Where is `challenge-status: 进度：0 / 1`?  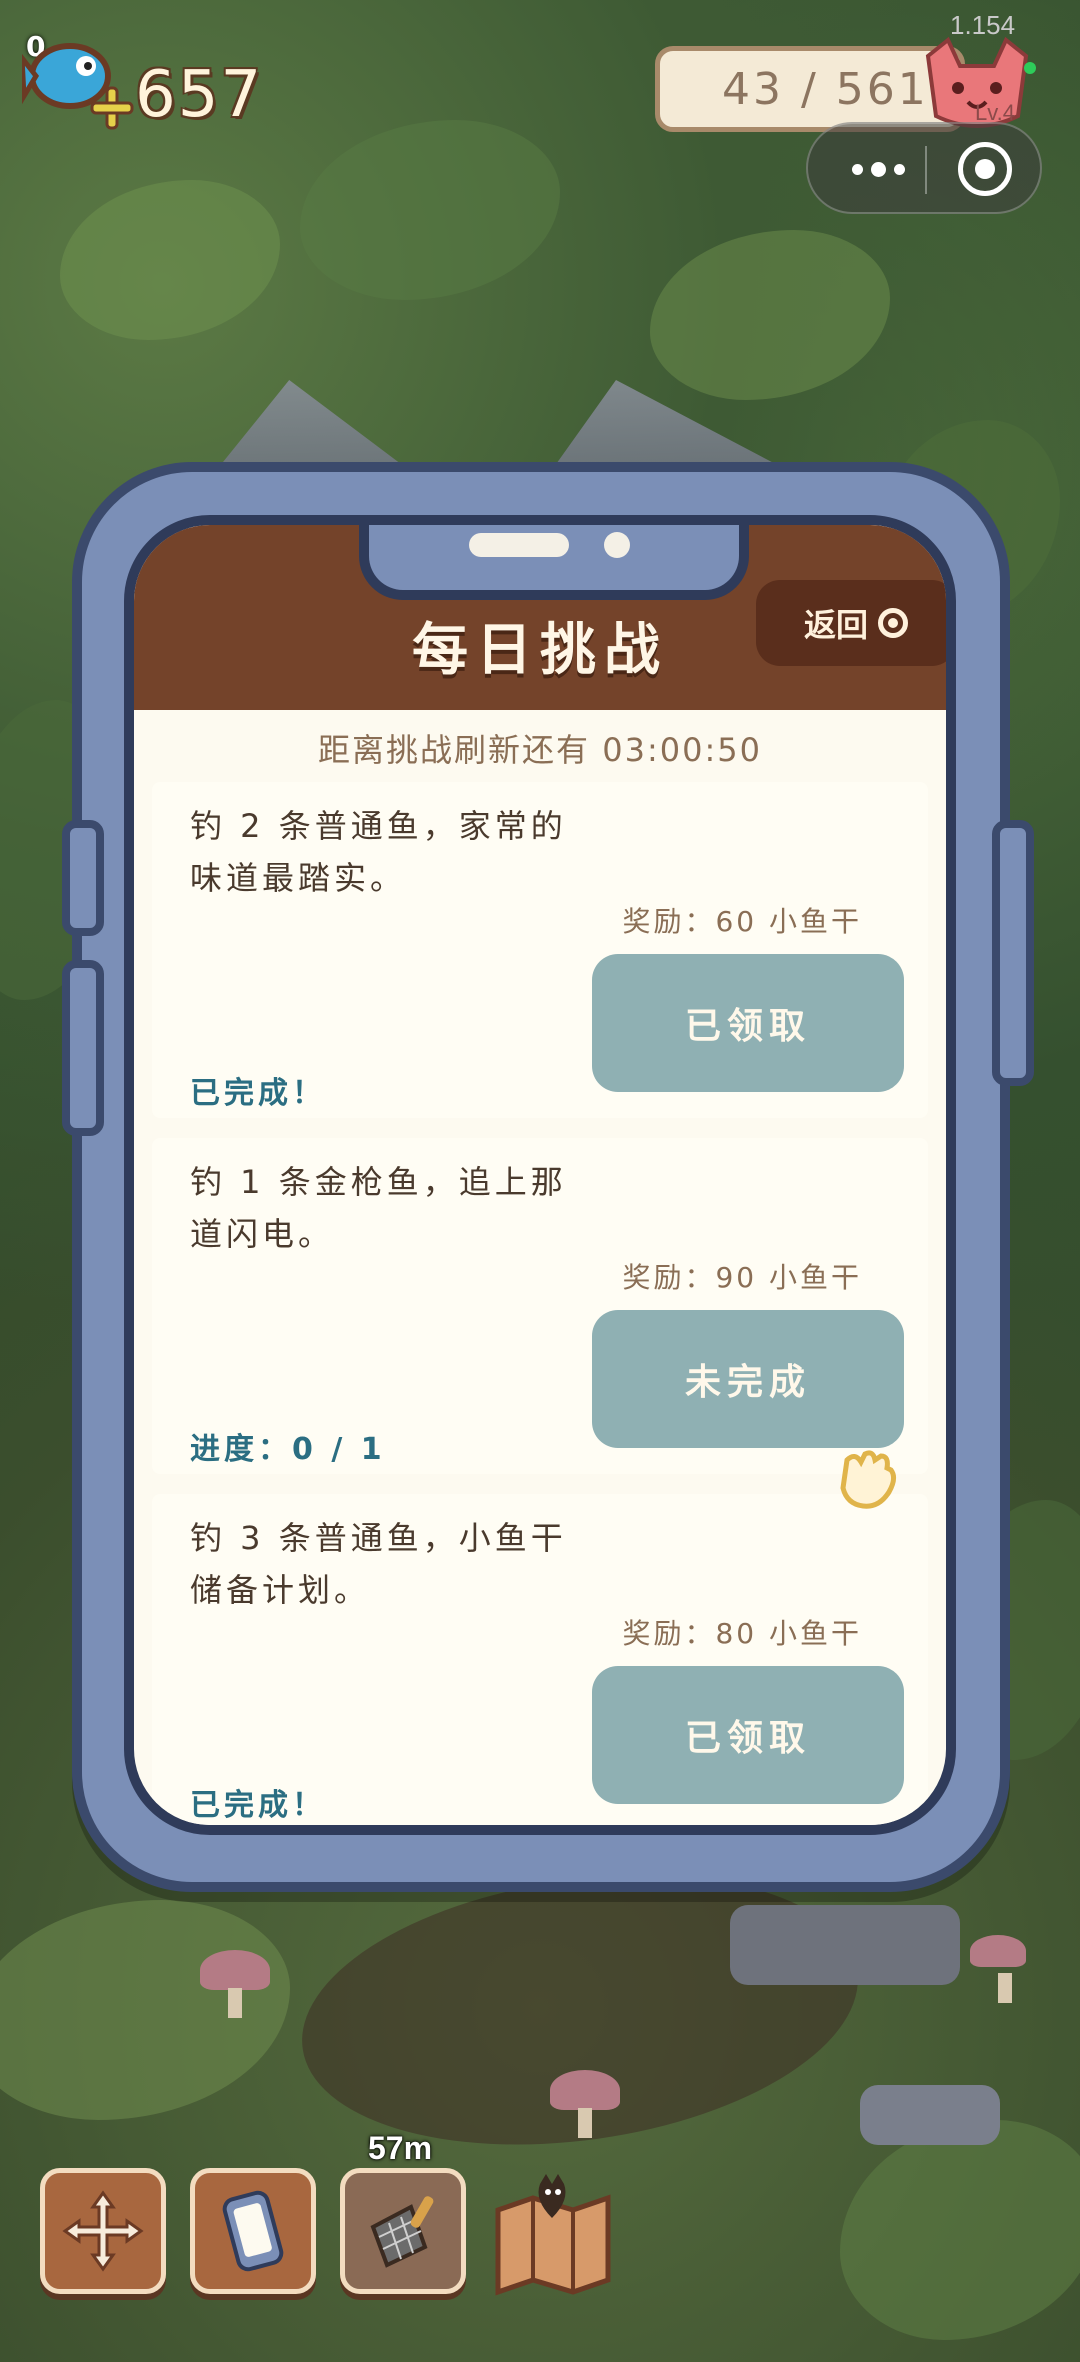
challenge-status: 进度：0 / 1 is located at coordinates (288, 1449).